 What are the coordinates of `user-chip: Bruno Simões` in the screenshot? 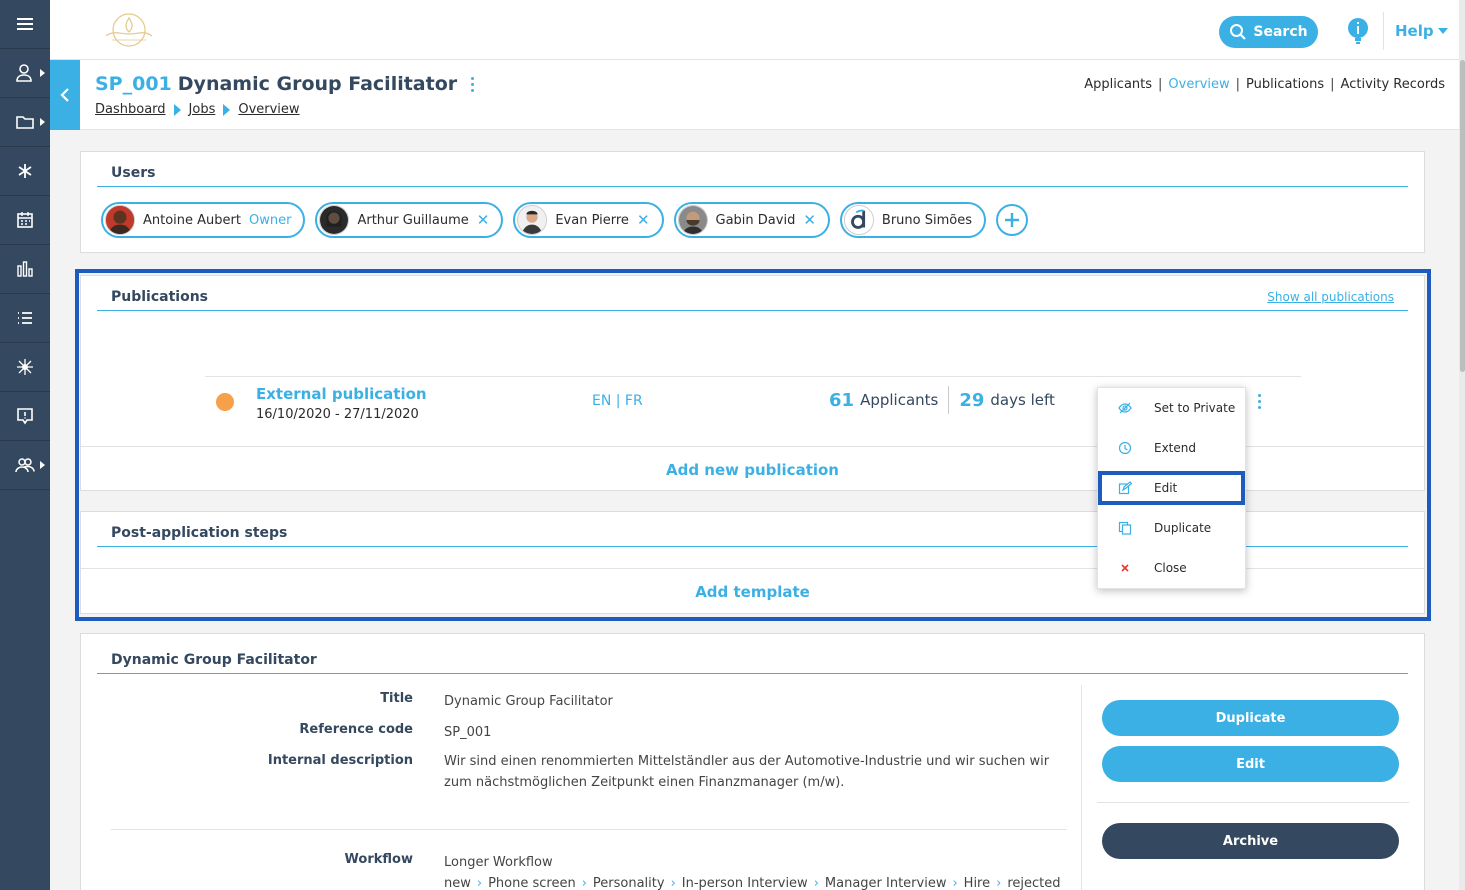 It's located at (912, 220).